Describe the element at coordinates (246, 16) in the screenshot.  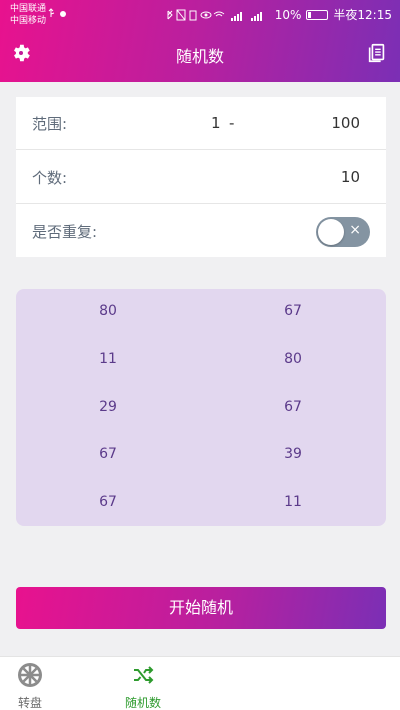
I see `signal-icons` at that location.